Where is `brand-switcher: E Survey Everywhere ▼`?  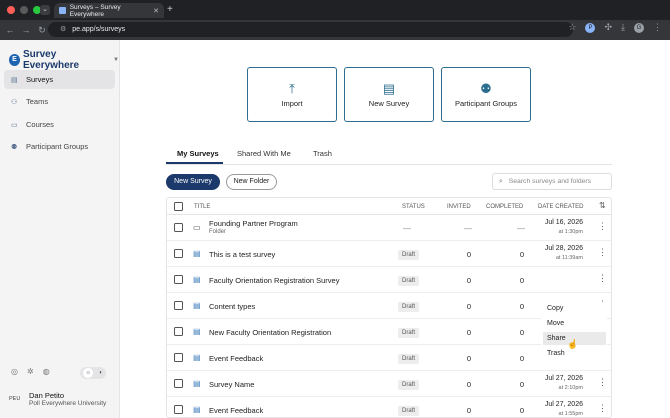 brand-switcher: E Survey Everywhere ▼ is located at coordinates (64, 60).